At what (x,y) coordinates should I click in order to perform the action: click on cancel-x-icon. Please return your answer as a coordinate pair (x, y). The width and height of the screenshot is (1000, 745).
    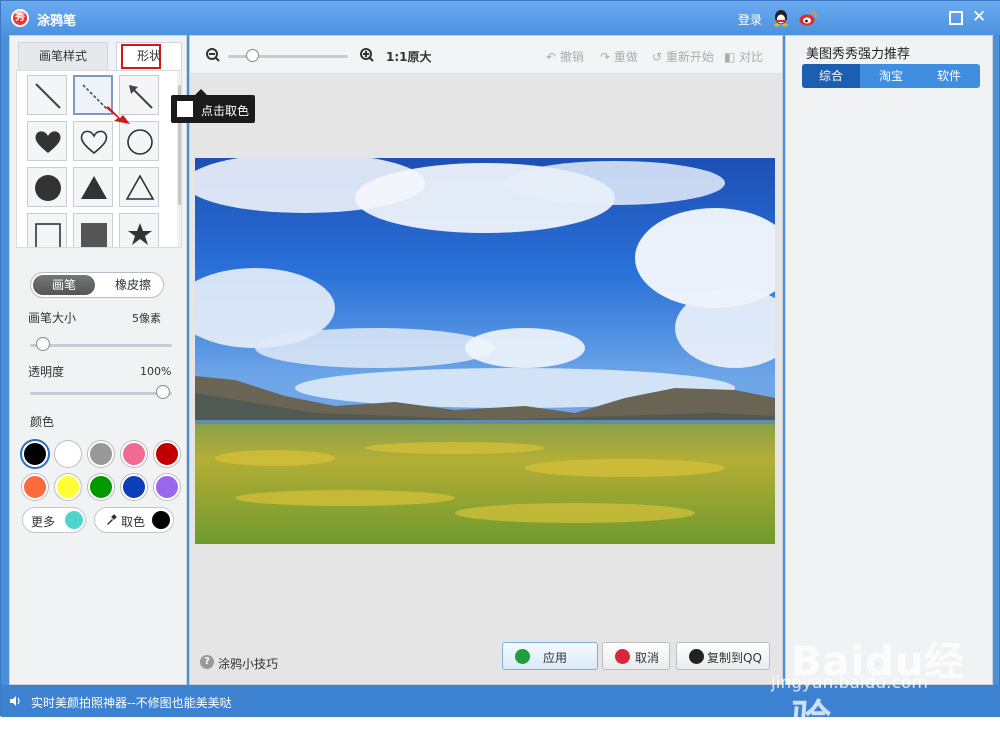
    Looking at the image, I should click on (622, 656).